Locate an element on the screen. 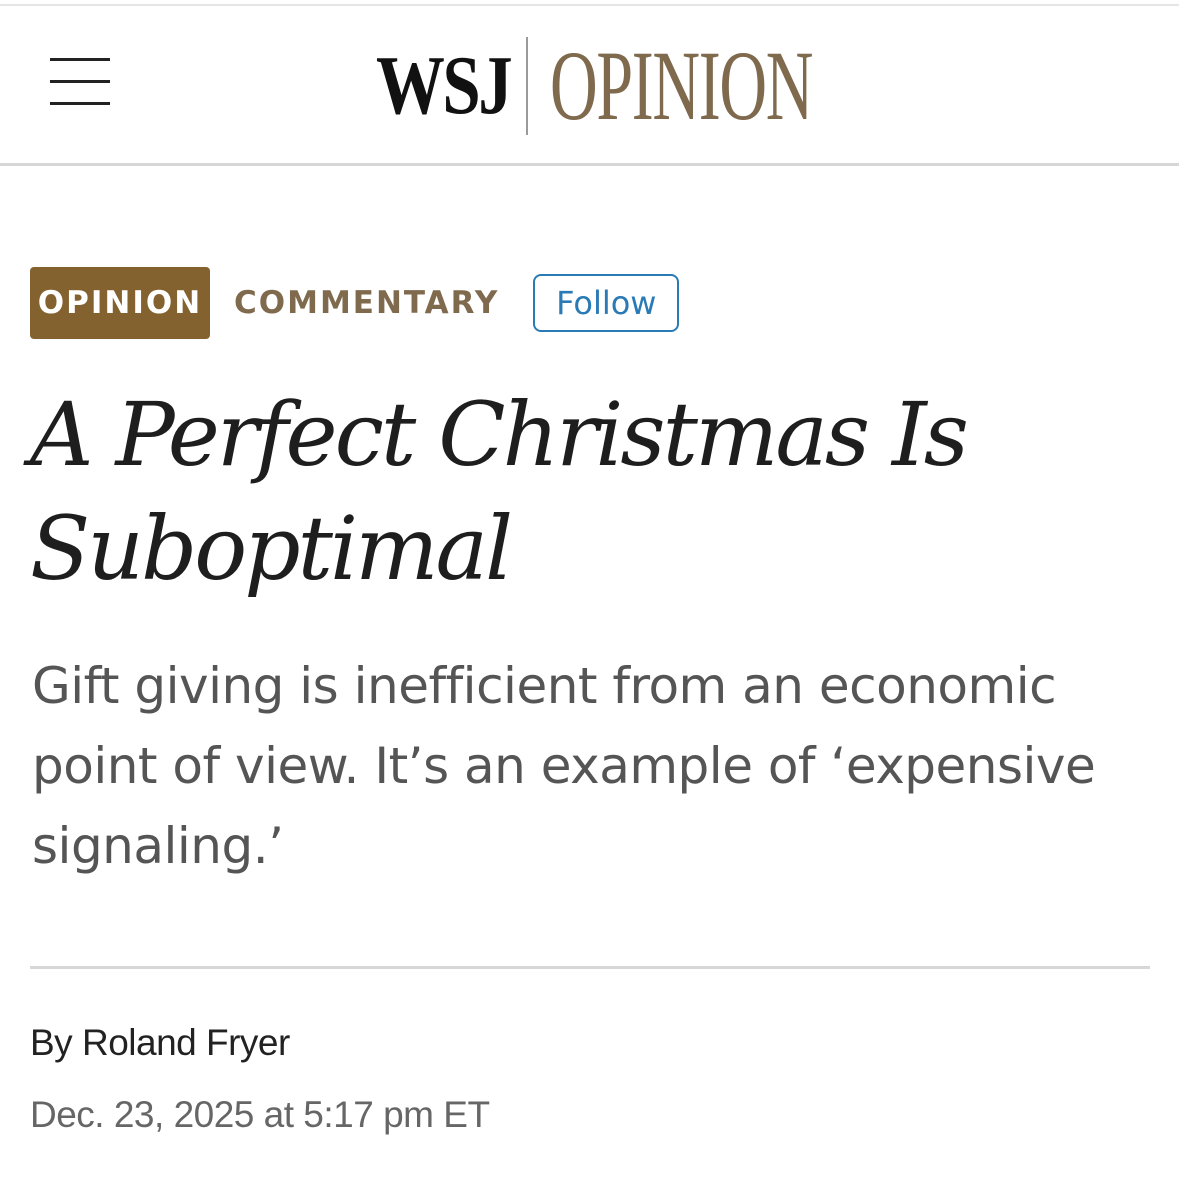  hamburger-menu-icon is located at coordinates (80, 82).